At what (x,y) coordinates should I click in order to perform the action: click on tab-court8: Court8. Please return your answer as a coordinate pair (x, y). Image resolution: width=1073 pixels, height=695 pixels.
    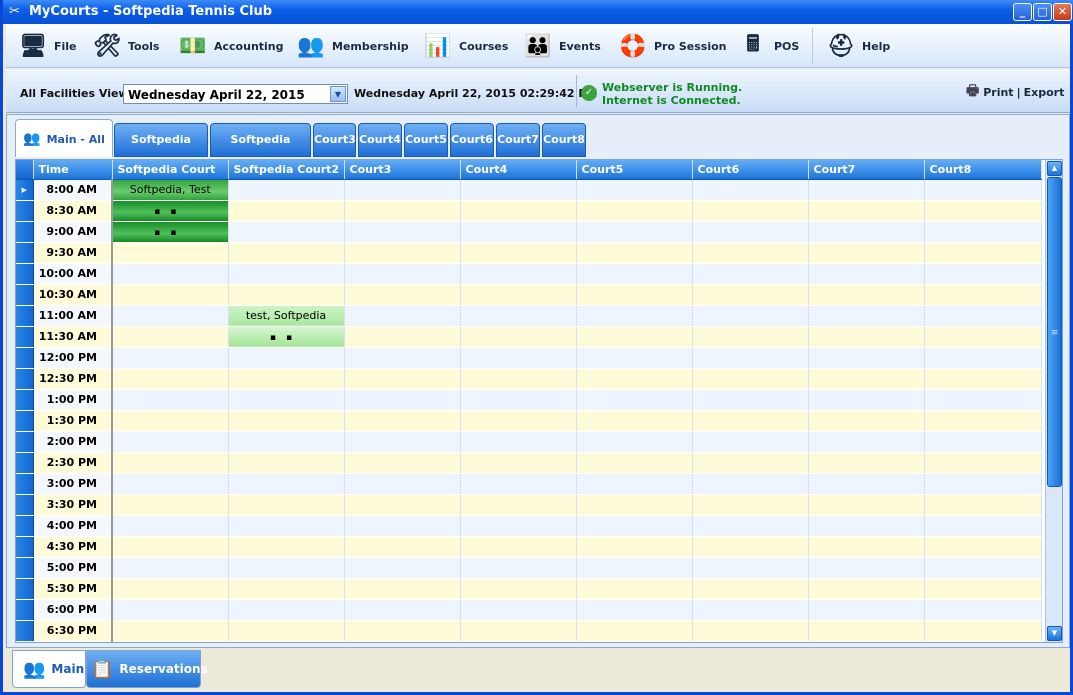
    Looking at the image, I should click on (564, 140).